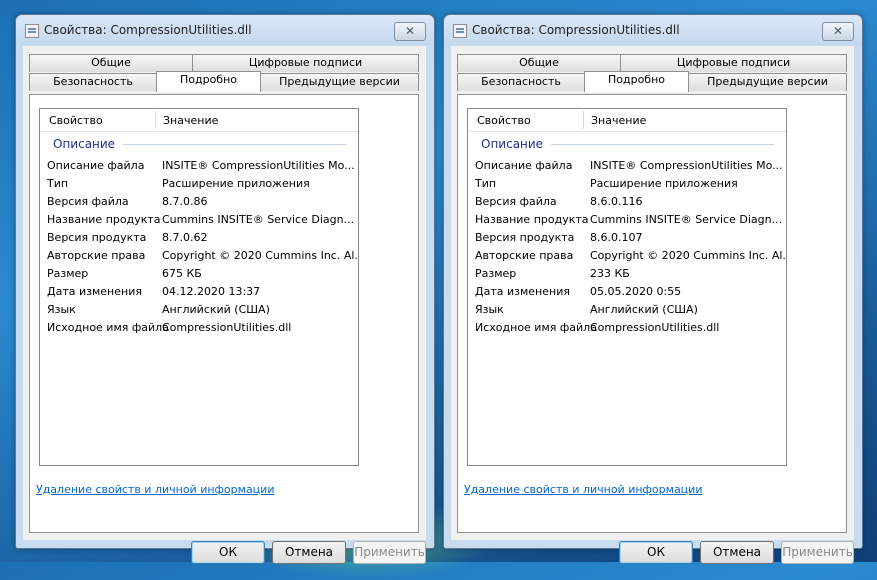  Describe the element at coordinates (627, 275) in the screenshot. I see `list-item: Размер 233 КБ` at that location.